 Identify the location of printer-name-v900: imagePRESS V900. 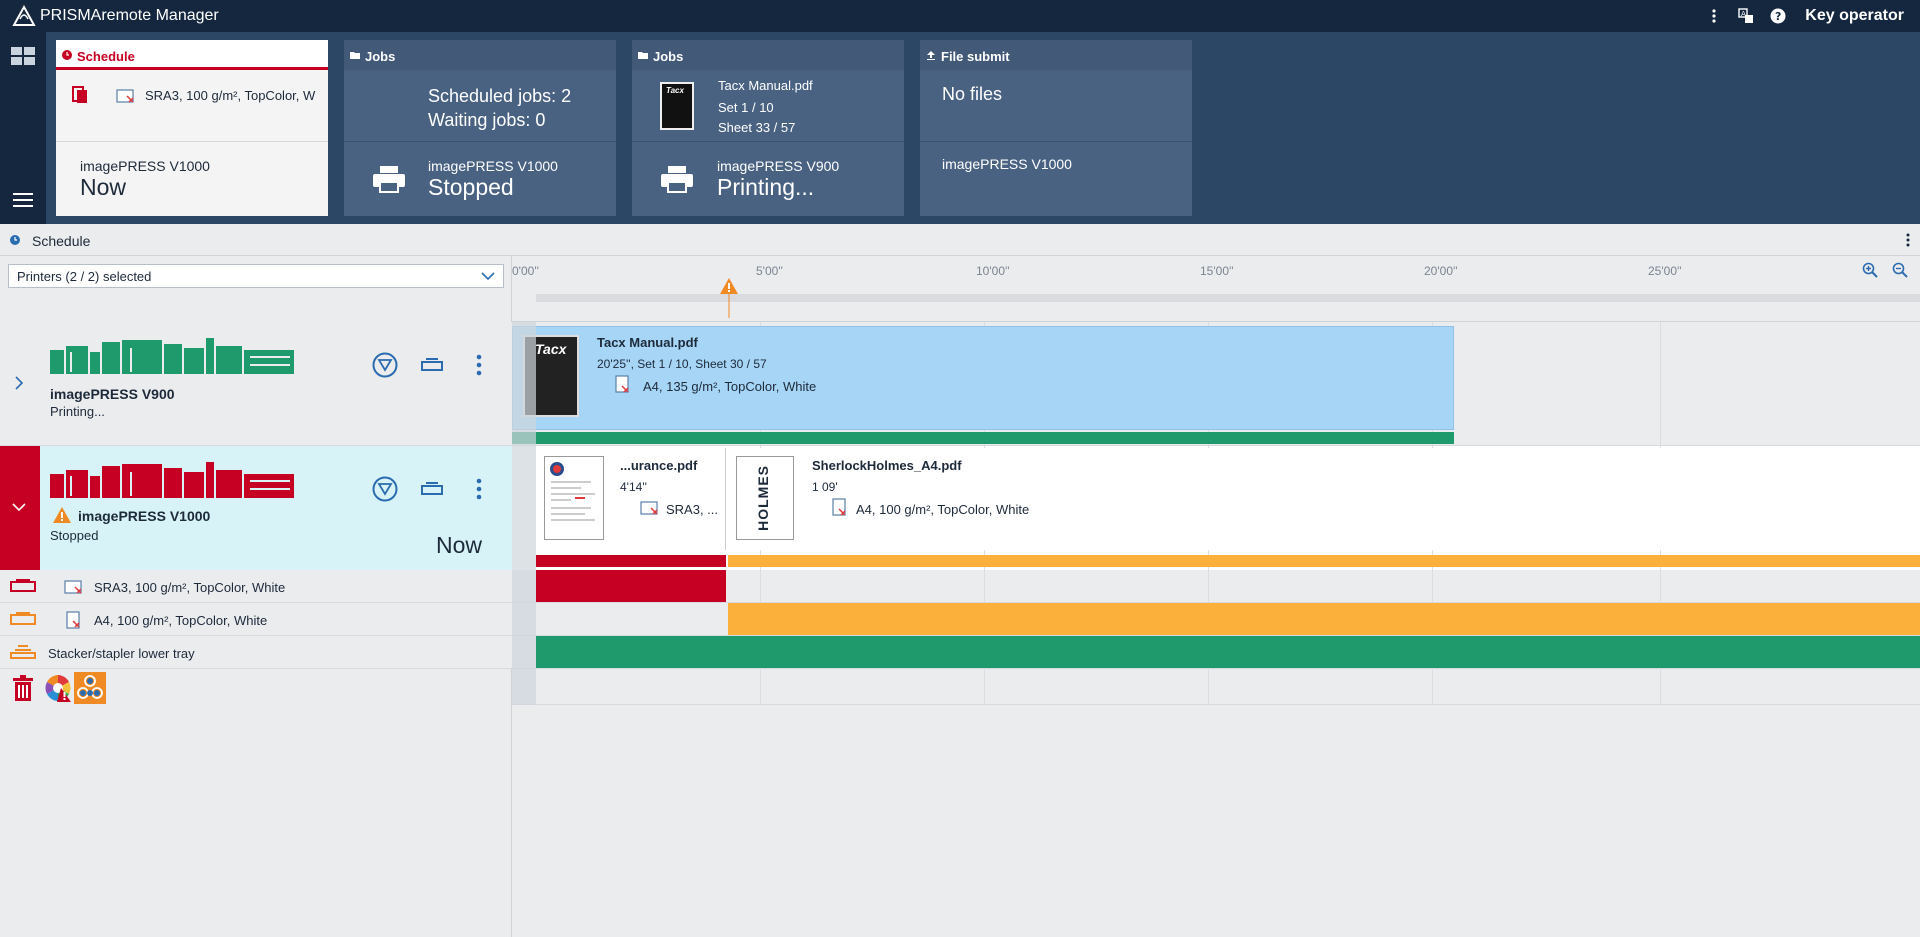
(112, 394).